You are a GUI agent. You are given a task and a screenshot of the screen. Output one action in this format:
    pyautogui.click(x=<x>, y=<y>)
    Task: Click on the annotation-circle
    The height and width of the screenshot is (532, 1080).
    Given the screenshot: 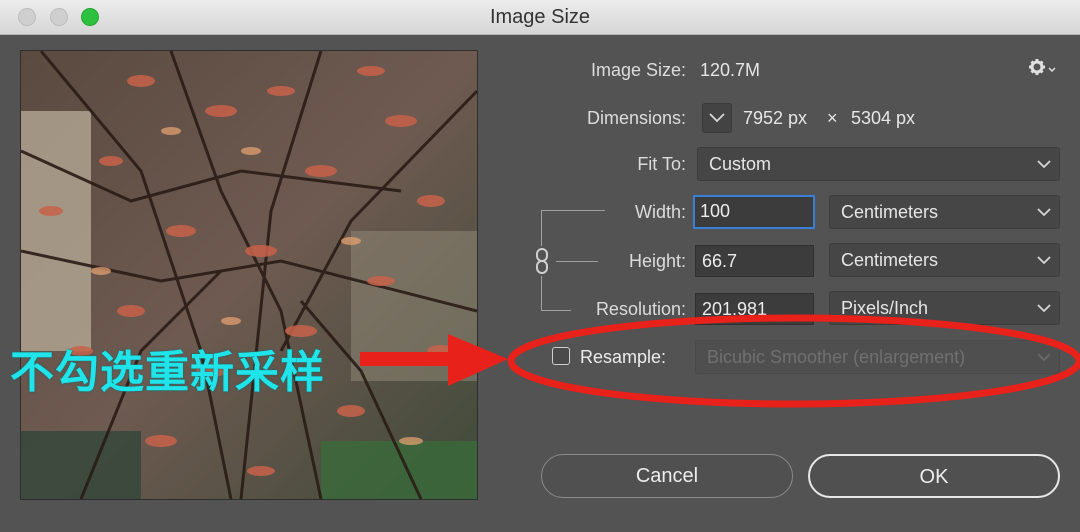 What is the action you would take?
    pyautogui.click(x=793, y=361)
    